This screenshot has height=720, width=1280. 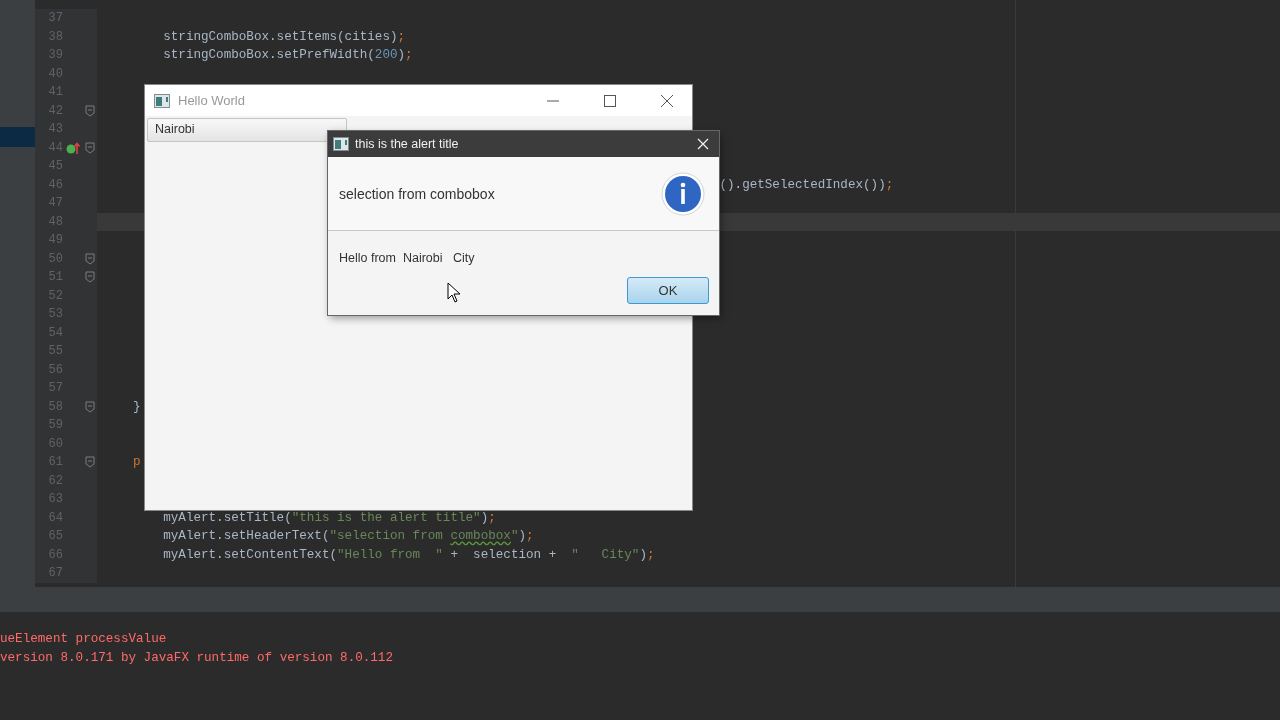 I want to click on console-line: version 8.0.171 by JavaFX runtime of version 8.0.112, so click(x=197, y=658).